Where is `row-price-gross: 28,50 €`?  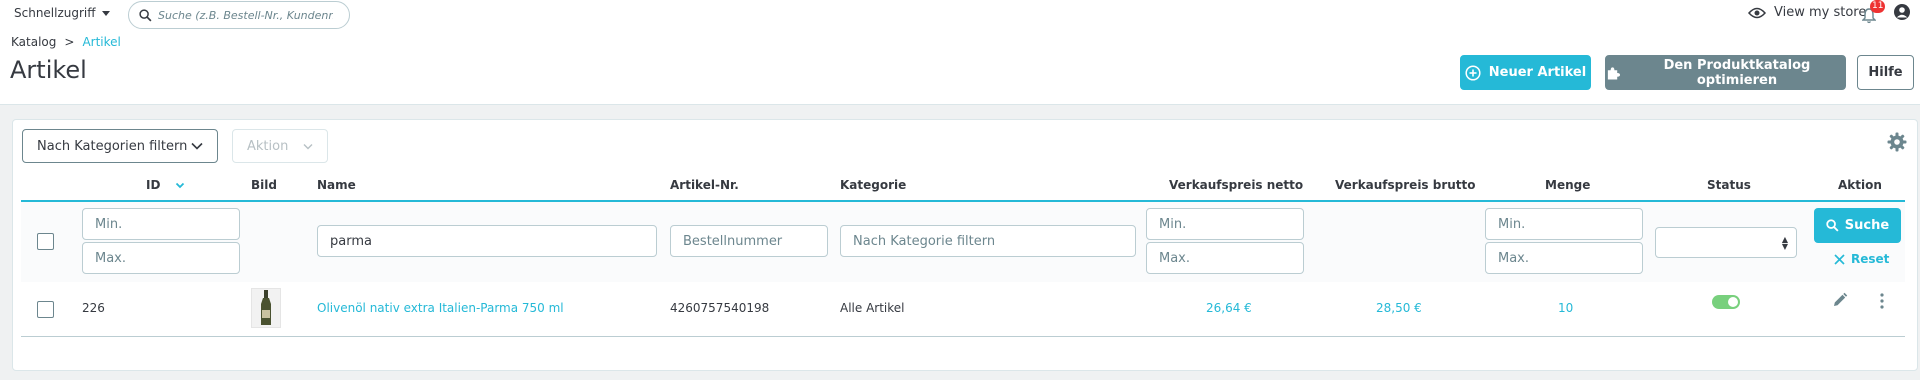
row-price-gross: 28,50 € is located at coordinates (1399, 308).